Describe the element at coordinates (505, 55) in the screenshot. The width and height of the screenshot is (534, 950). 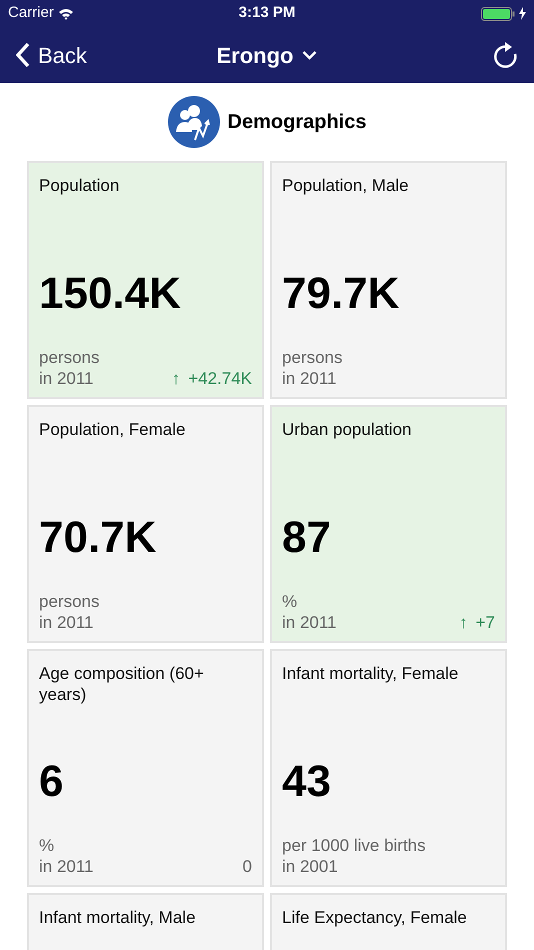
I see `refresh-icon` at that location.